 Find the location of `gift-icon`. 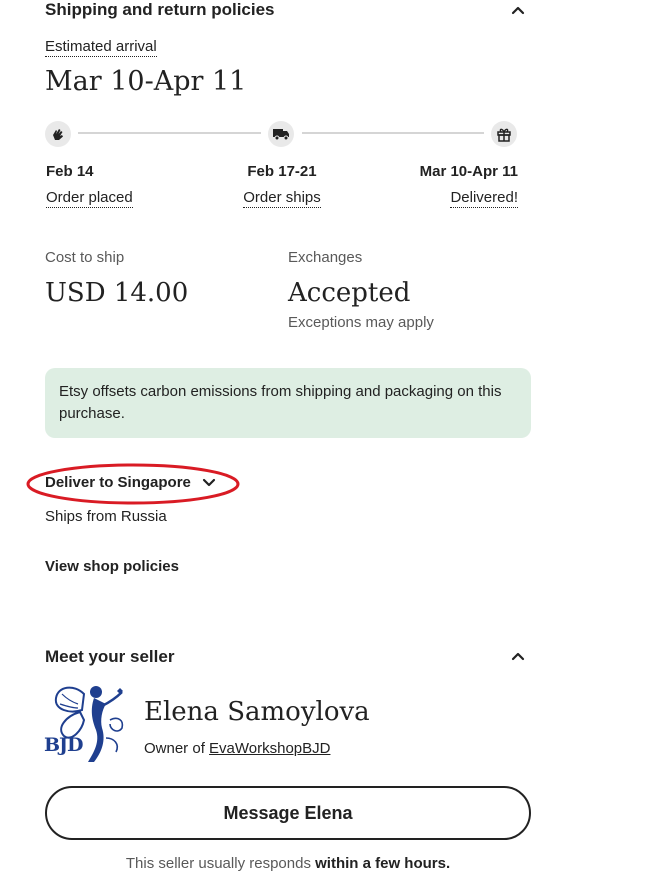

gift-icon is located at coordinates (504, 134).